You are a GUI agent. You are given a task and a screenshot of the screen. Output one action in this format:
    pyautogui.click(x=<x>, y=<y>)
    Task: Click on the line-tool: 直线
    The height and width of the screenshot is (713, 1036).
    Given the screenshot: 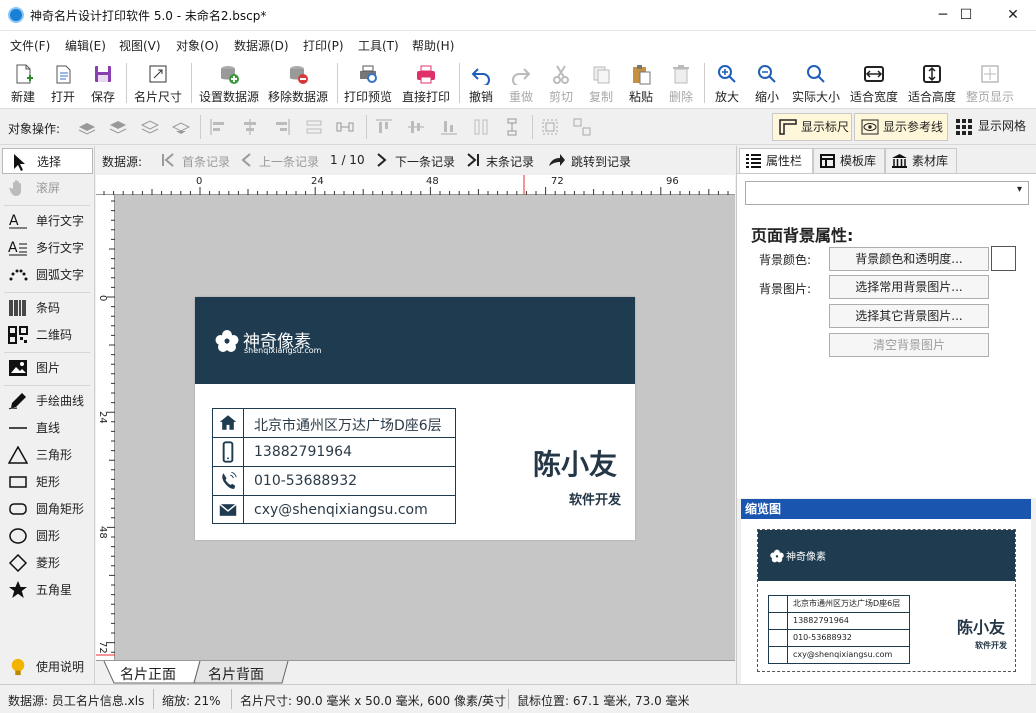 What is the action you would take?
    pyautogui.click(x=47, y=428)
    